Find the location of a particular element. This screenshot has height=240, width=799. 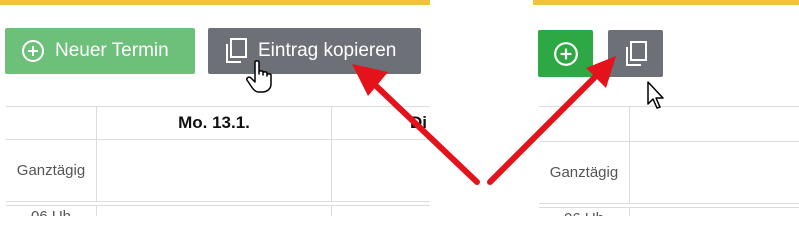

allday-cell is located at coordinates (714, 173).